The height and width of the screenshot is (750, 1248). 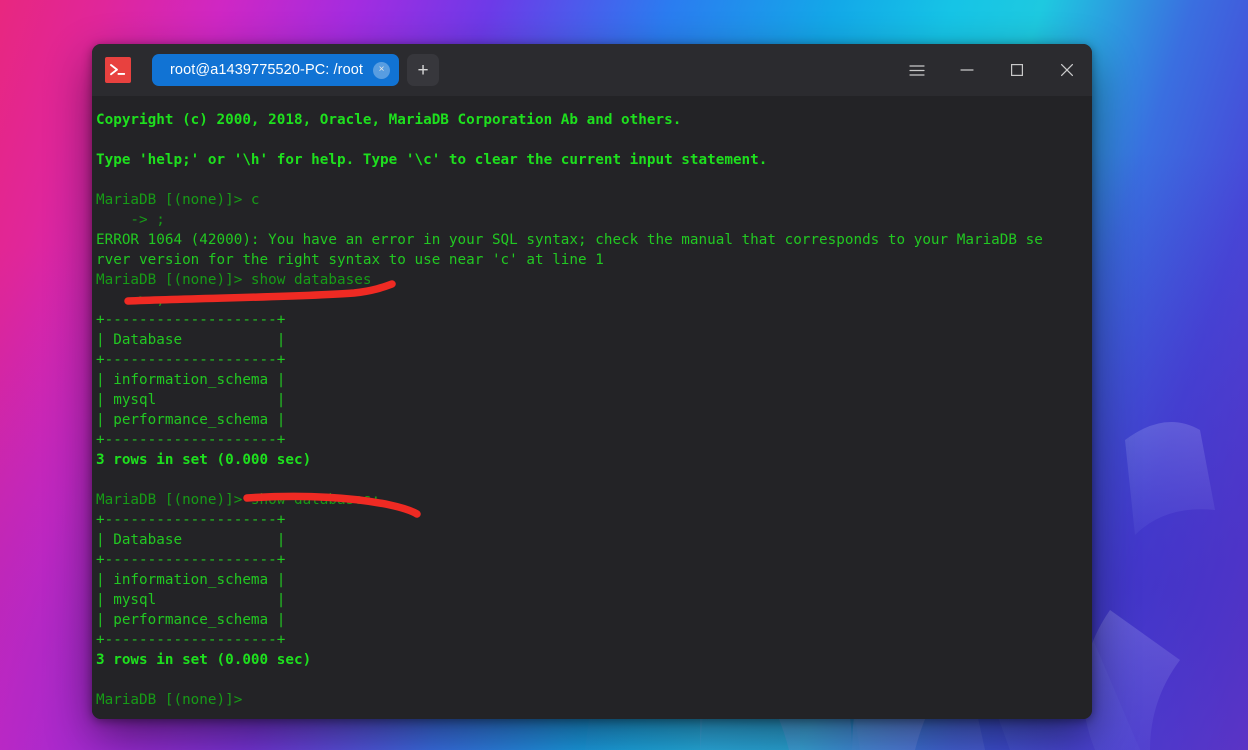 What do you see at coordinates (118, 70) in the screenshot?
I see `terminal-prompt-icon` at bounding box center [118, 70].